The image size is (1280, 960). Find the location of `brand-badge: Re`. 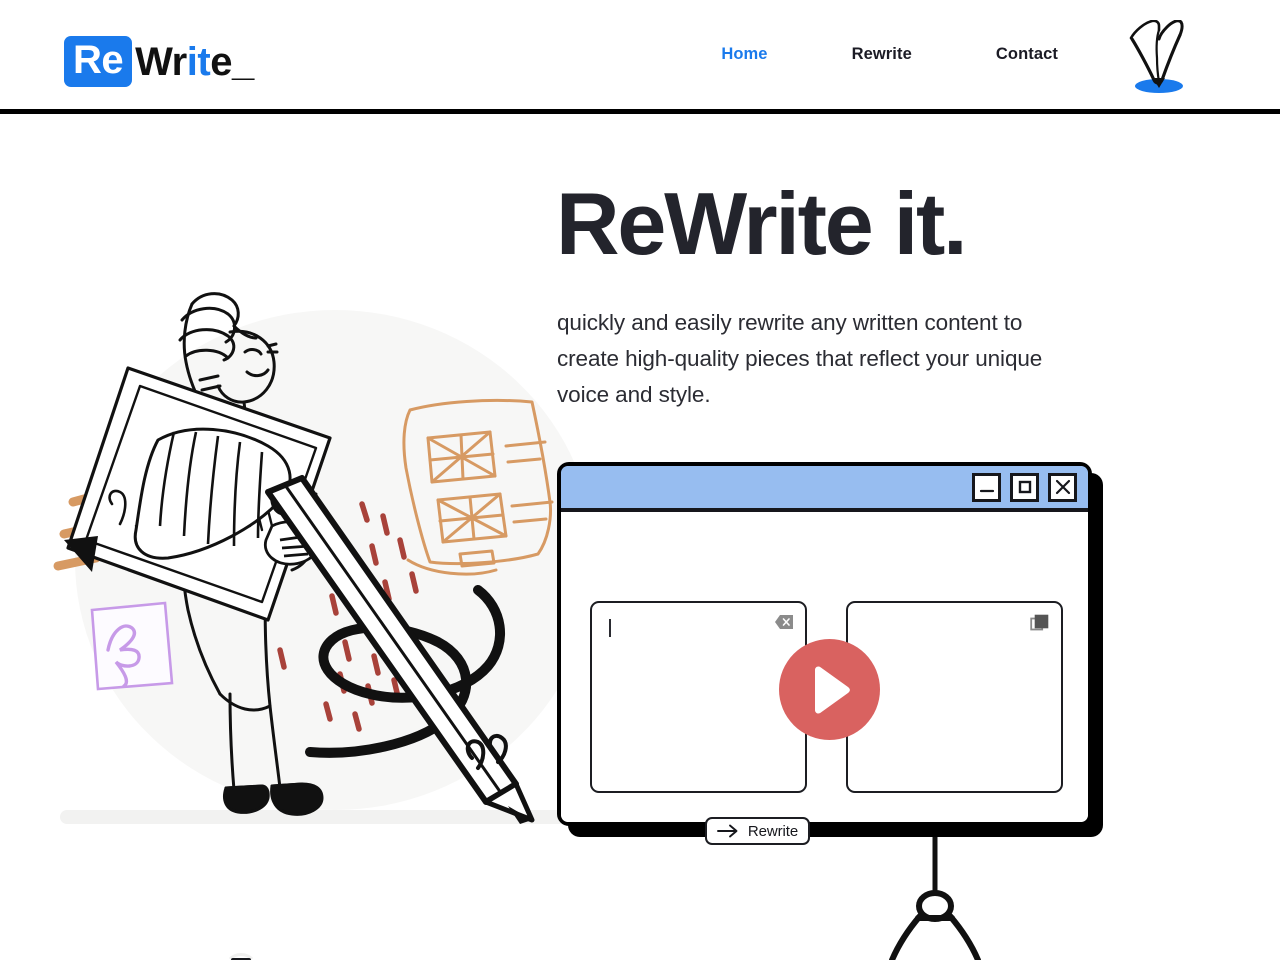

brand-badge: Re is located at coordinates (98, 61).